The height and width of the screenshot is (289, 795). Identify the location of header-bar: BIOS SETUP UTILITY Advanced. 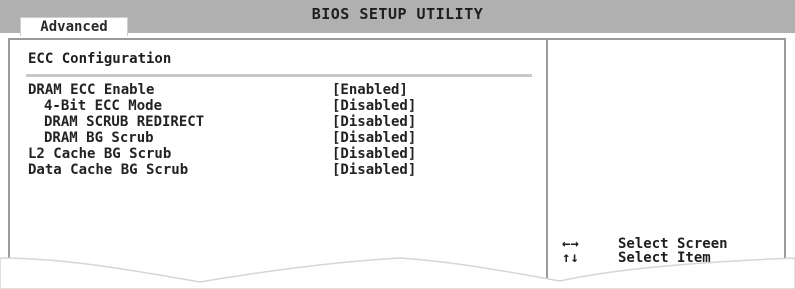
(397, 18).